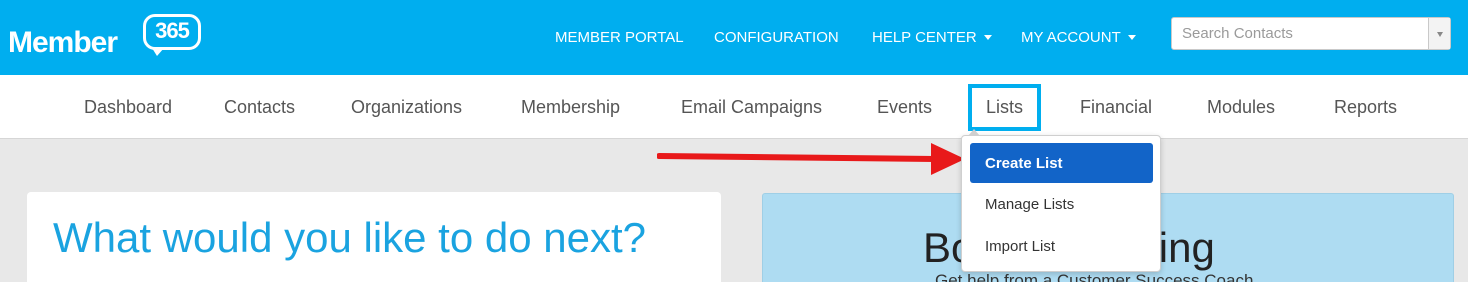  I want to click on chevron-down-icon, so click(1439, 33).